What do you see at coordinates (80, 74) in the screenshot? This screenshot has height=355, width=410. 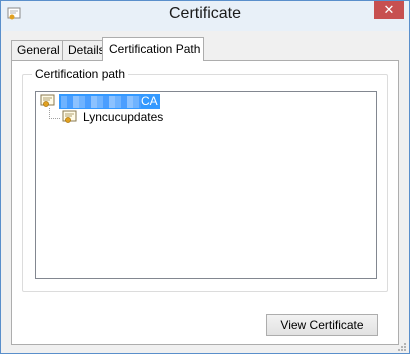 I see `group-label: Certification path` at bounding box center [80, 74].